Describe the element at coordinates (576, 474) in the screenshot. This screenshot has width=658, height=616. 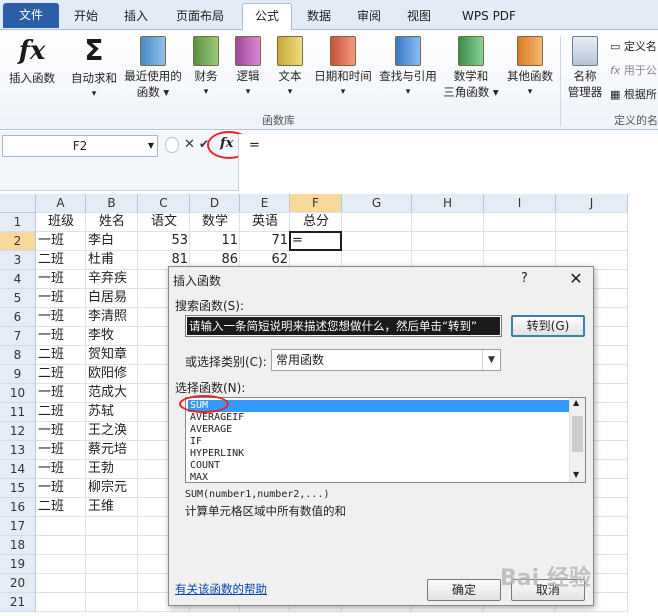
I see `scroll-down-icon: ▼` at that location.